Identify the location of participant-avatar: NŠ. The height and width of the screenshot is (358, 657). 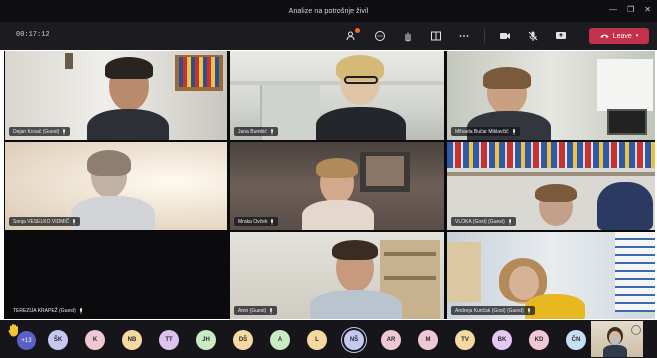
(354, 340).